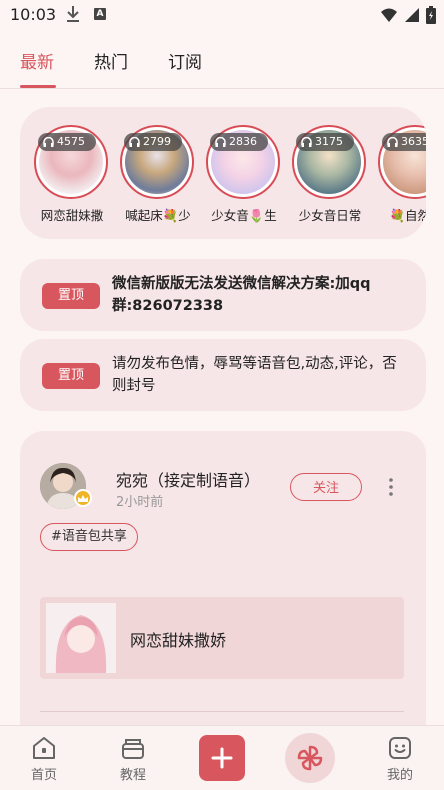  Describe the element at coordinates (33, 14) in the screenshot. I see `status-time: 10:03` at that location.